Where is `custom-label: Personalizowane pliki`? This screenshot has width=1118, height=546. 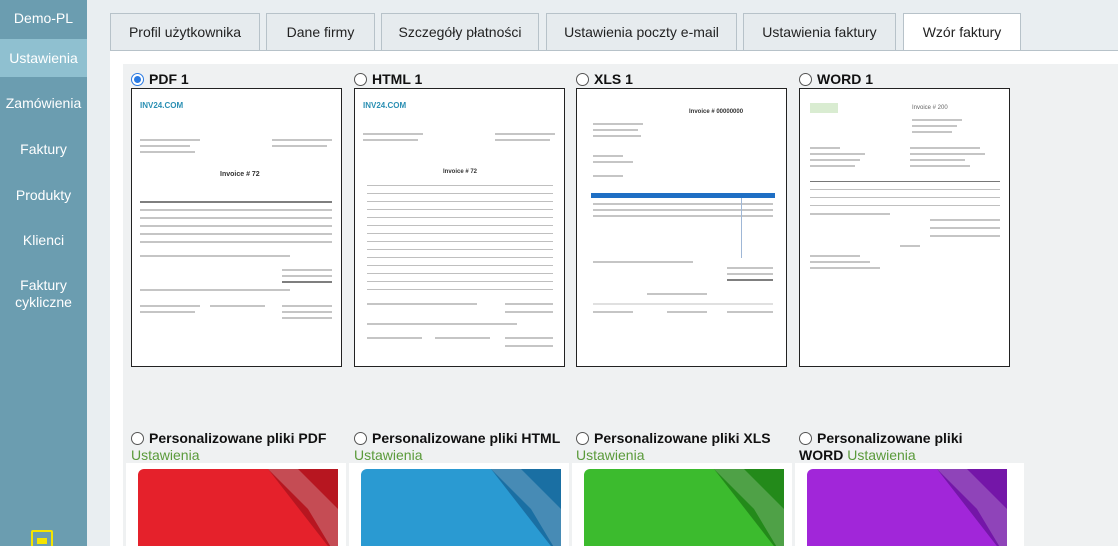 custom-label: Personalizowane pliki is located at coordinates (890, 438).